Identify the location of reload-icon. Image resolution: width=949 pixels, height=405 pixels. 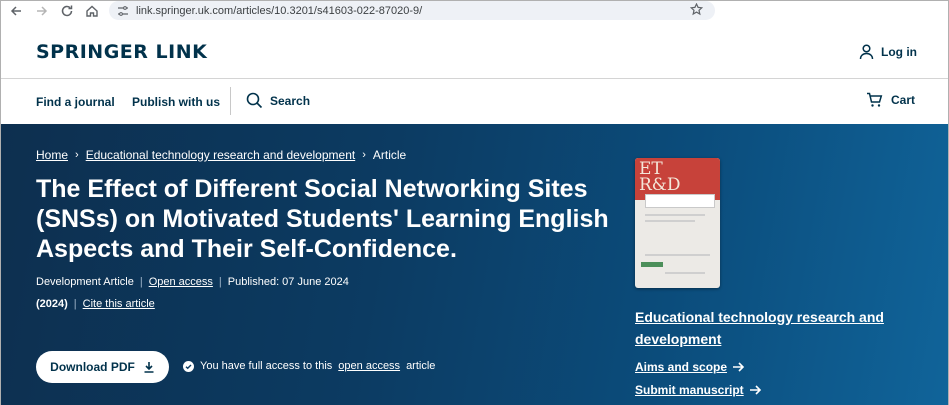
(67, 11).